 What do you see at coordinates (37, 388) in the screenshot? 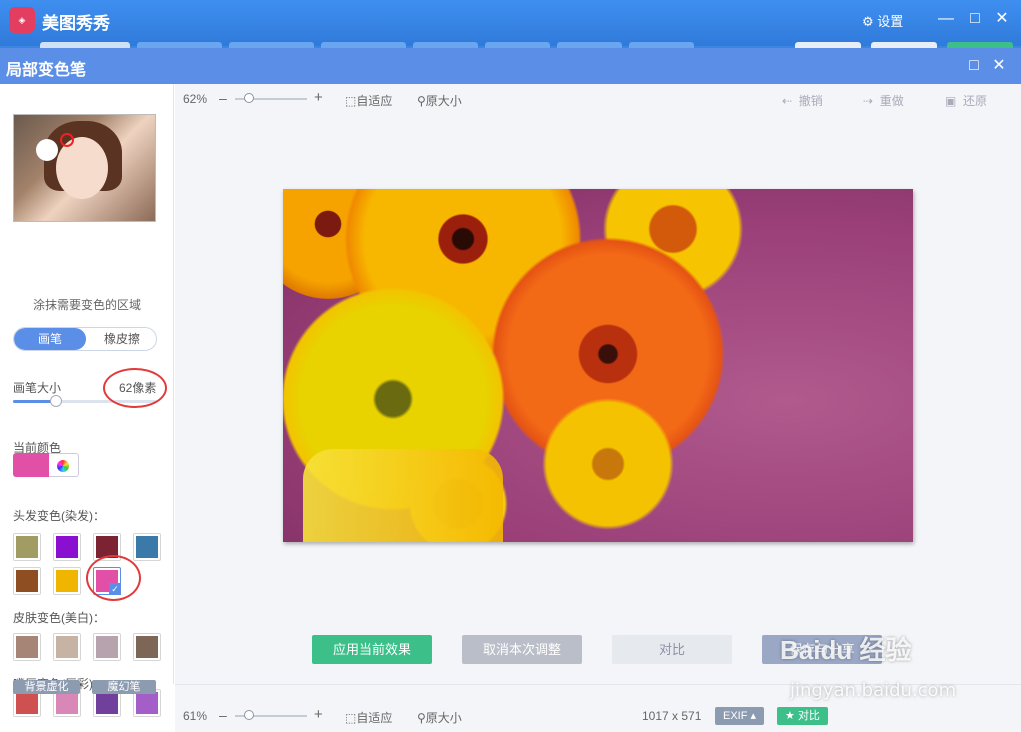
I see `brush-size-label: 画笔大小` at bounding box center [37, 388].